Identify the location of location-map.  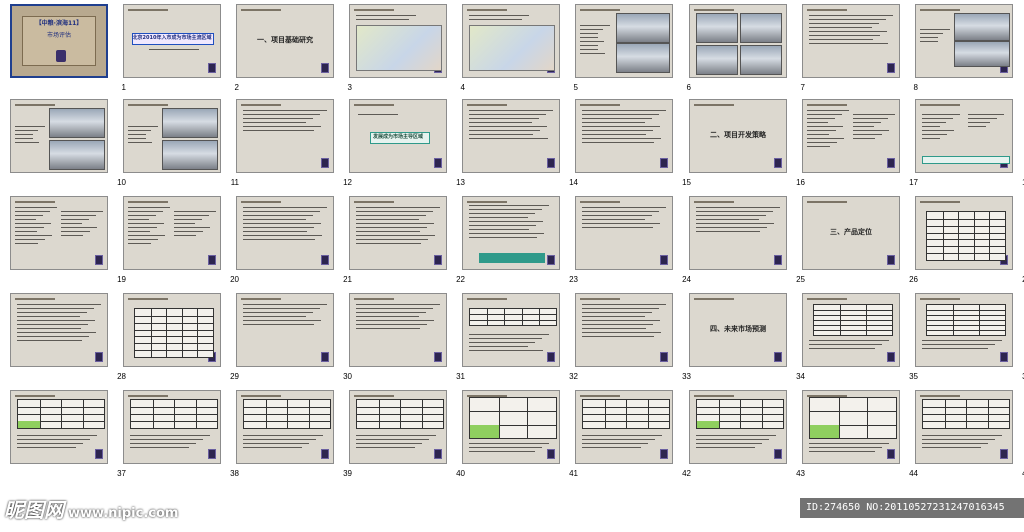
(399, 48).